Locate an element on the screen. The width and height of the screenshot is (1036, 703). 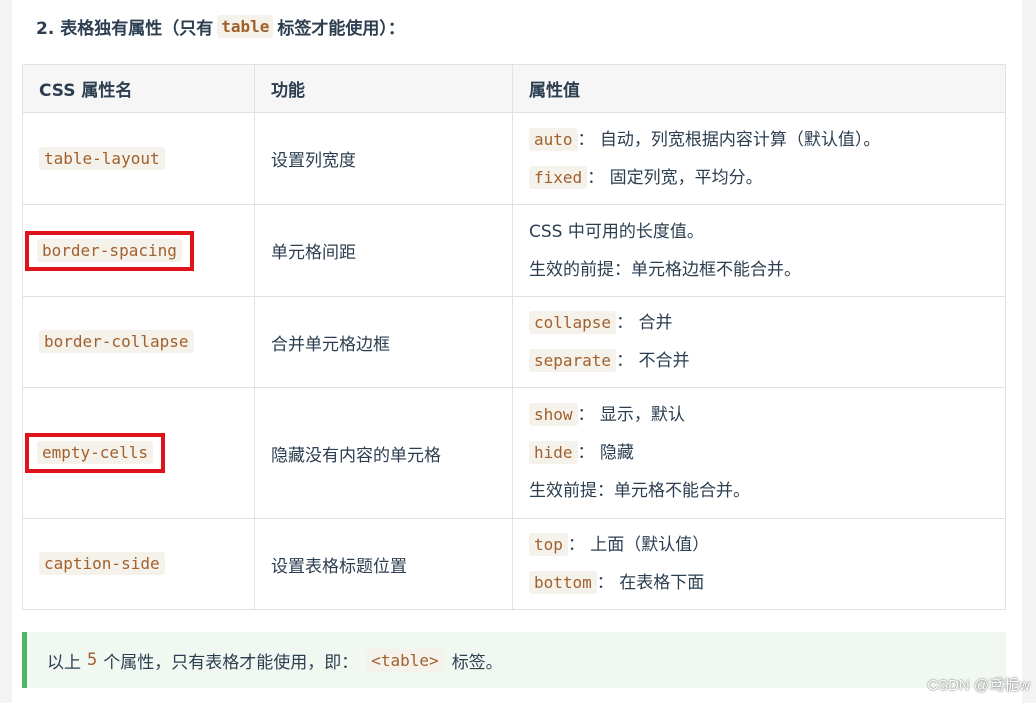
value-line: collapse： 合并 is located at coordinates (759, 323).